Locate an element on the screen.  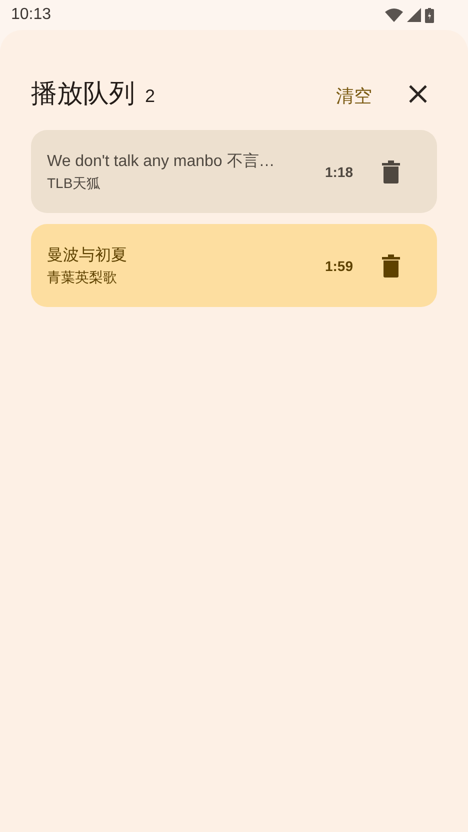
song-title: 曼波与初夏 is located at coordinates (87, 256).